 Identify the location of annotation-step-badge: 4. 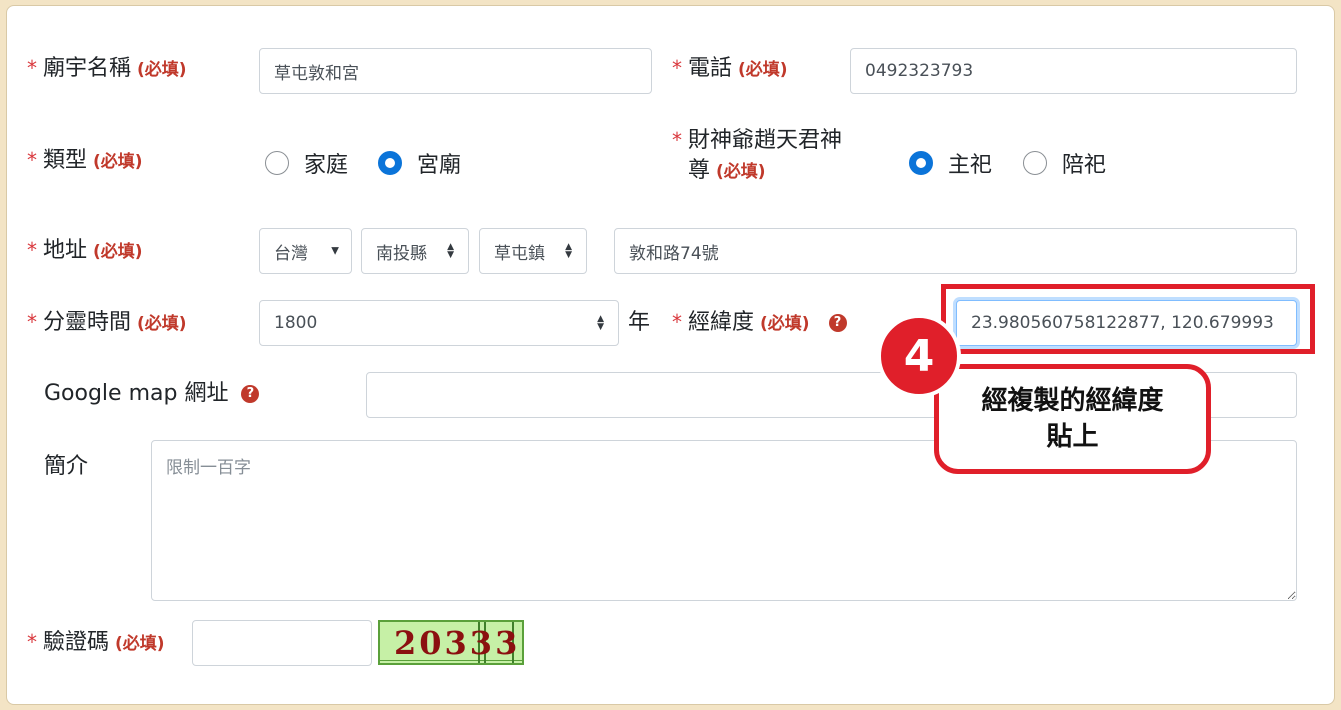
(919, 356).